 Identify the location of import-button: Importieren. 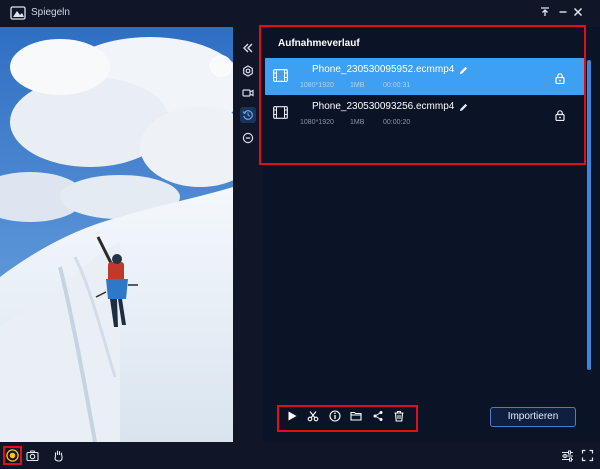
(533, 417).